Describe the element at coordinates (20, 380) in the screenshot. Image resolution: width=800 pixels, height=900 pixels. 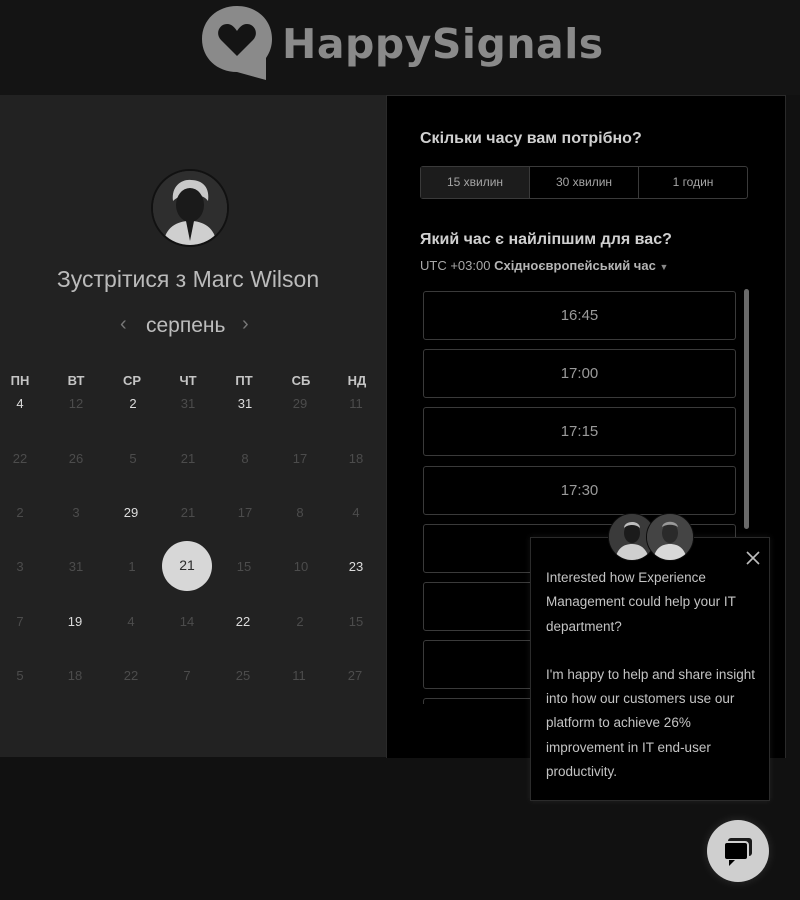
I see `weekday-header: ПН` at that location.